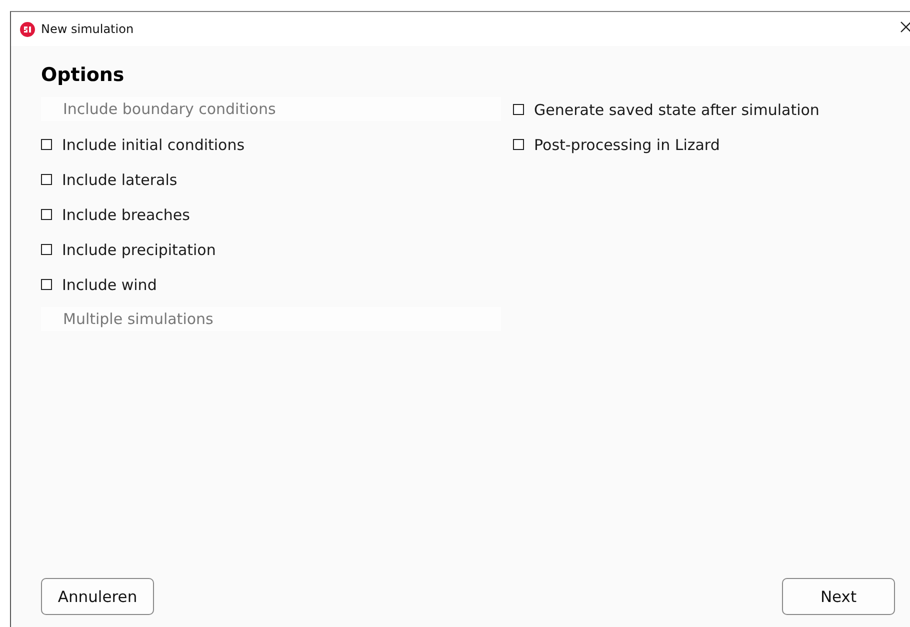 The width and height of the screenshot is (910, 627). What do you see at coordinates (83, 75) in the screenshot?
I see `section-heading: Options` at bounding box center [83, 75].